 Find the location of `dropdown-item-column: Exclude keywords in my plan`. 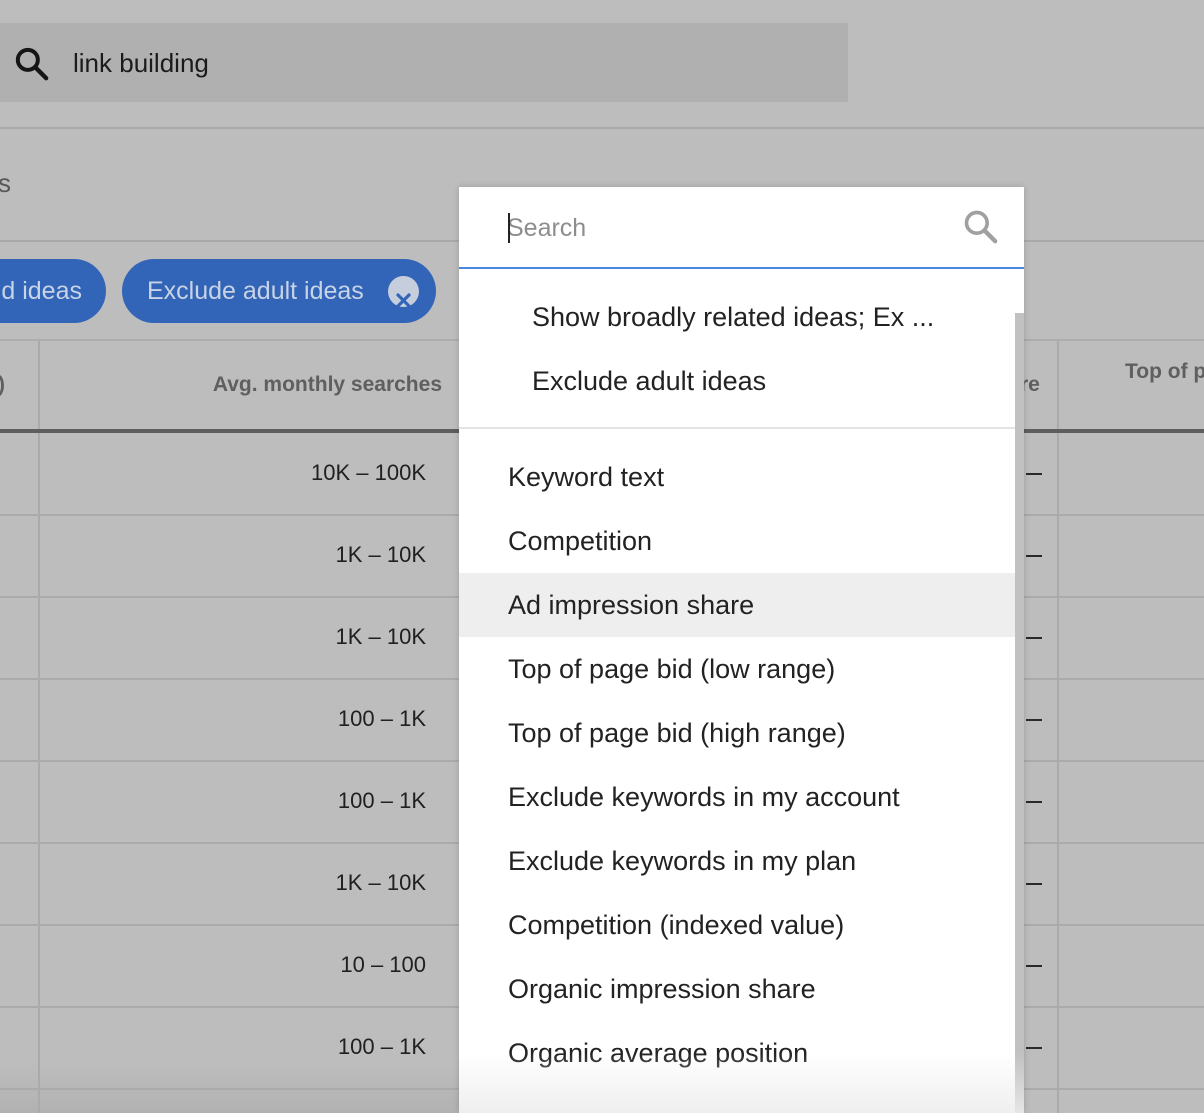

dropdown-item-column: Exclude keywords in my plan is located at coordinates (737, 861).